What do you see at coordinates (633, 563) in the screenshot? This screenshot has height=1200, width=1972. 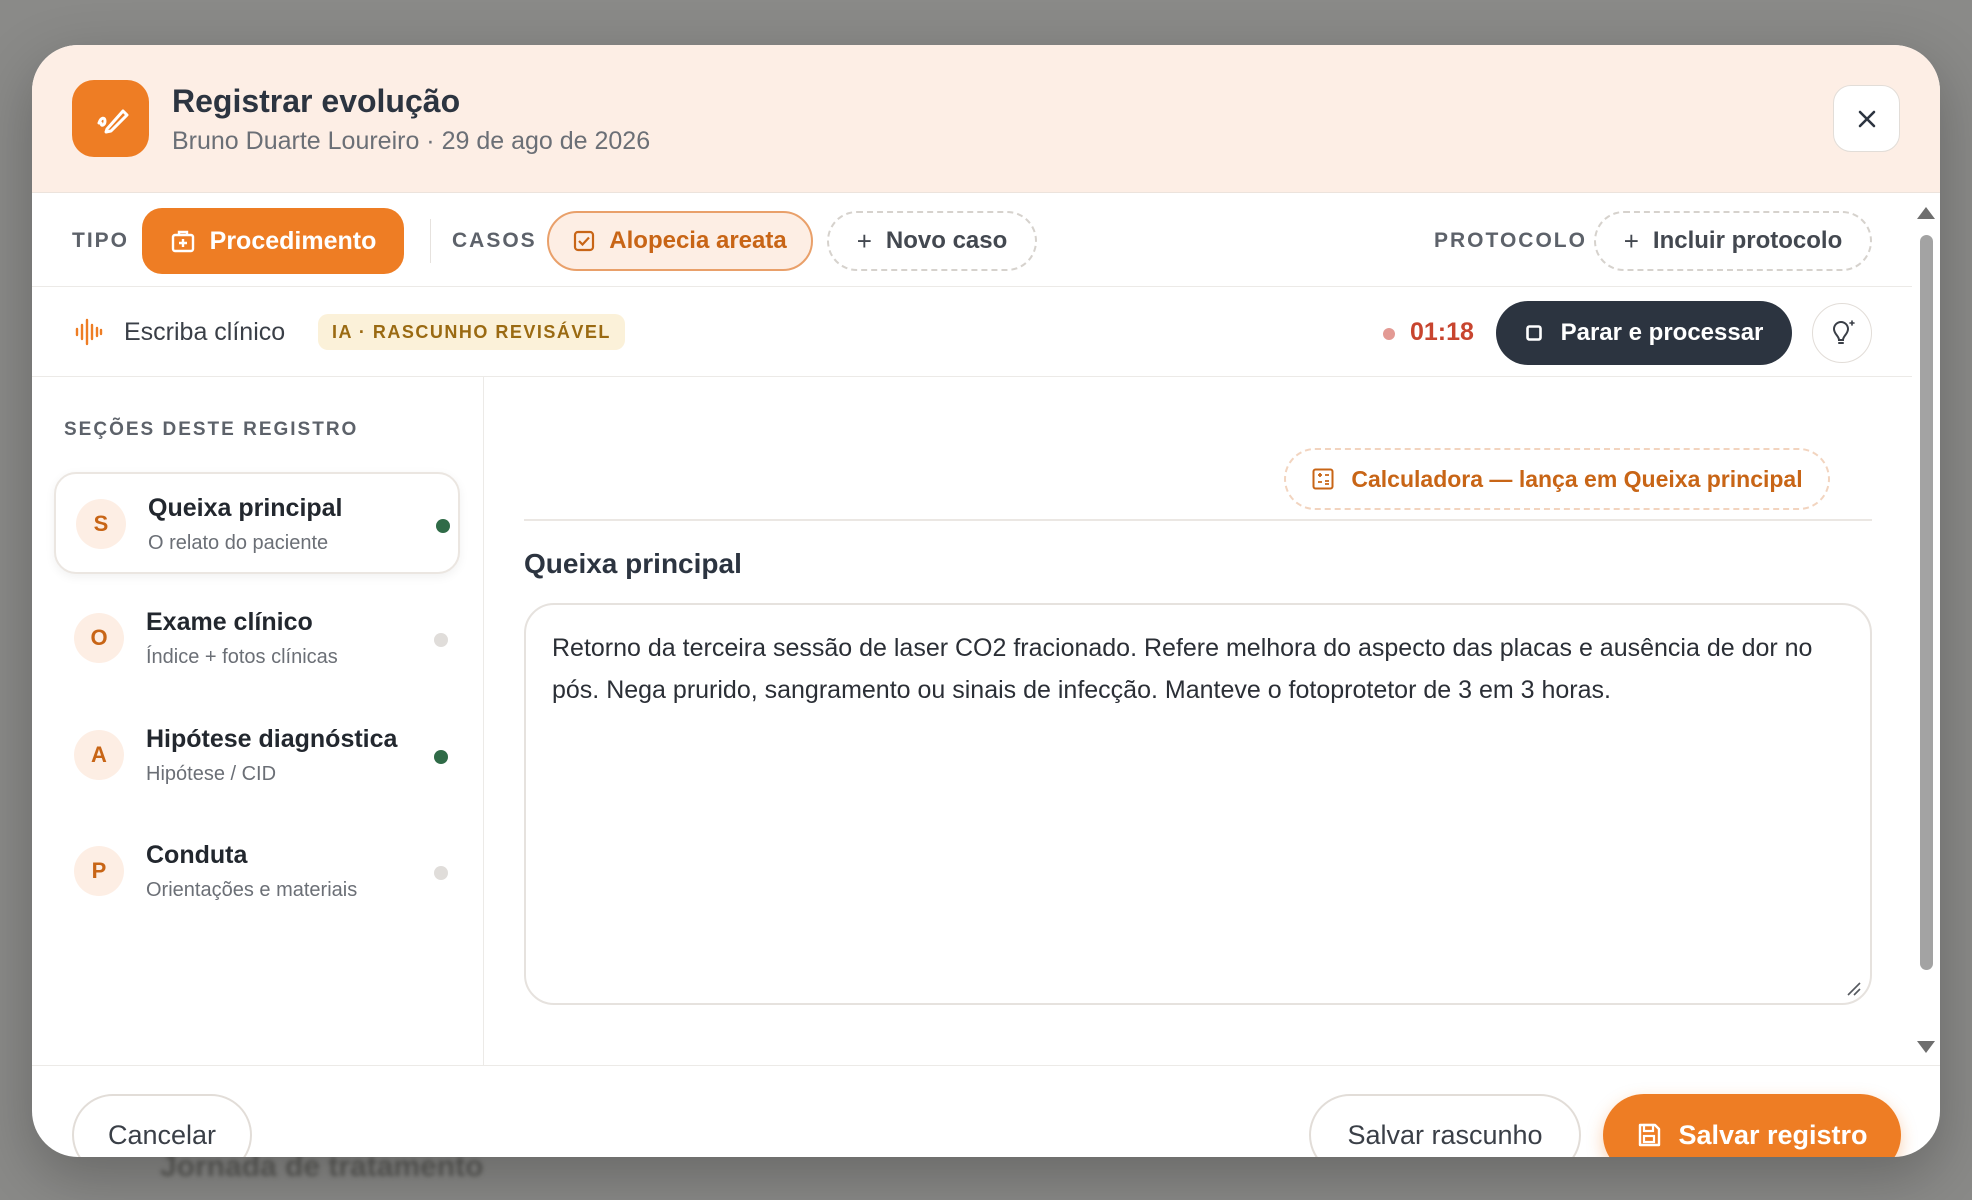 I see `section-heading: Queixa principal` at bounding box center [633, 563].